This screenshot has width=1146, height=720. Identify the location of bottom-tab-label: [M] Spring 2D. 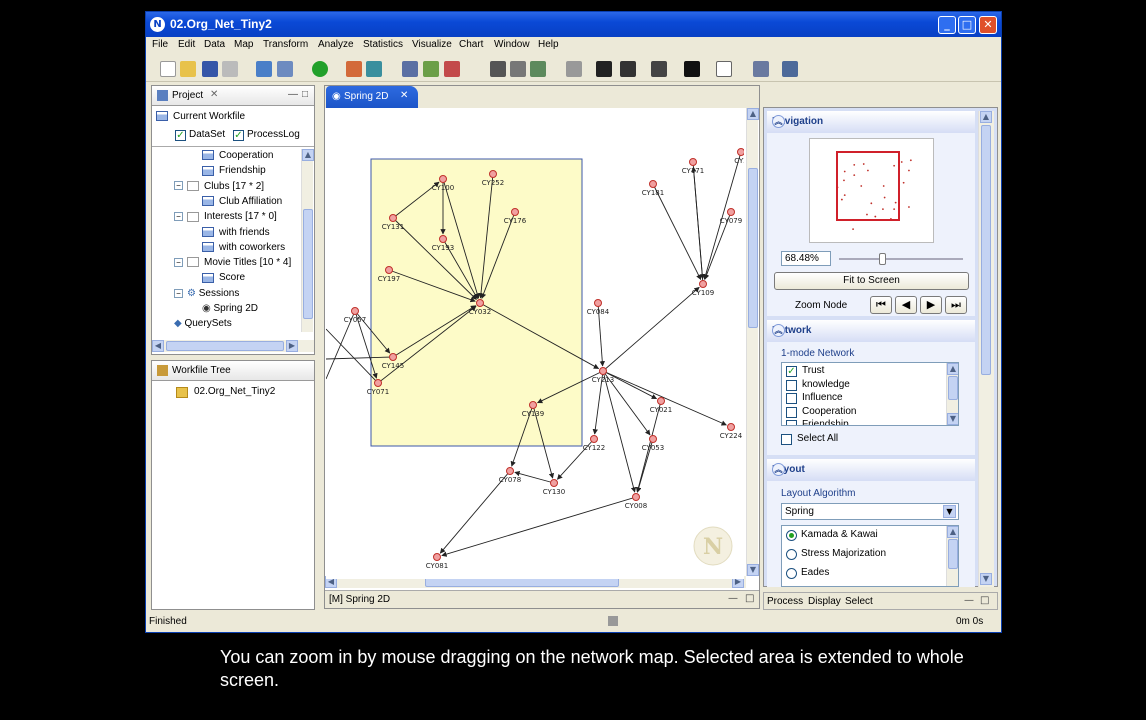
(359, 599).